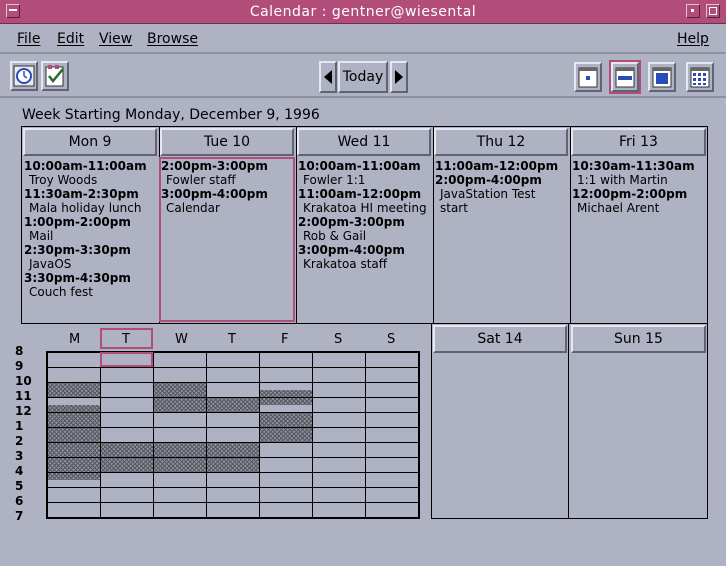 The height and width of the screenshot is (566, 726). Describe the element at coordinates (638, 142) in the screenshot. I see `day-header-fri: Fri 13` at that location.